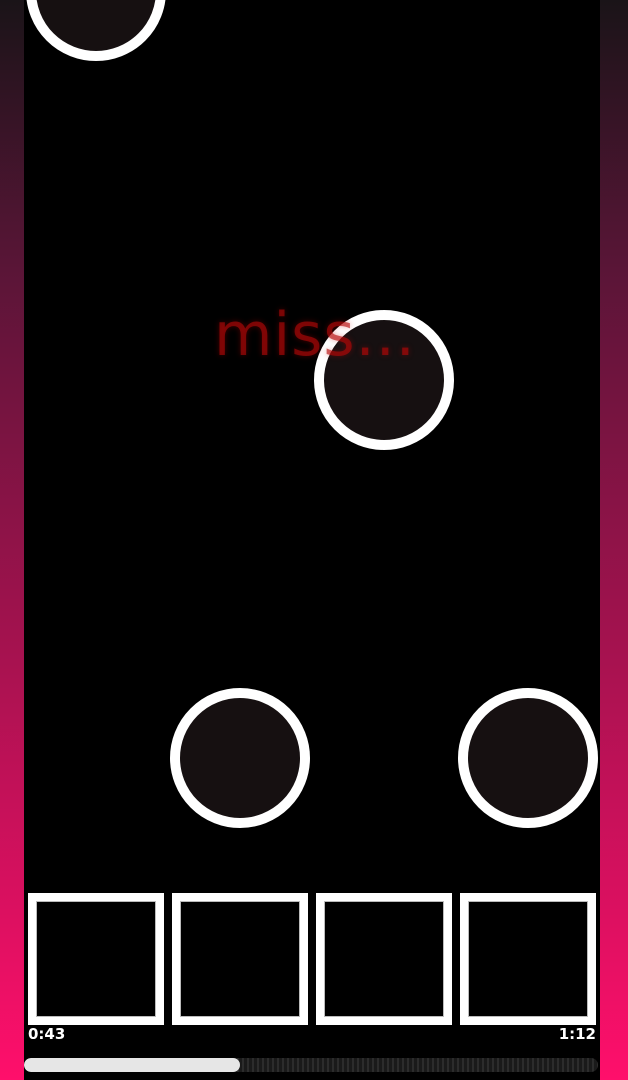 This screenshot has height=1080, width=628. Describe the element at coordinates (577, 1034) in the screenshot. I see `total-time: 1:12` at that location.